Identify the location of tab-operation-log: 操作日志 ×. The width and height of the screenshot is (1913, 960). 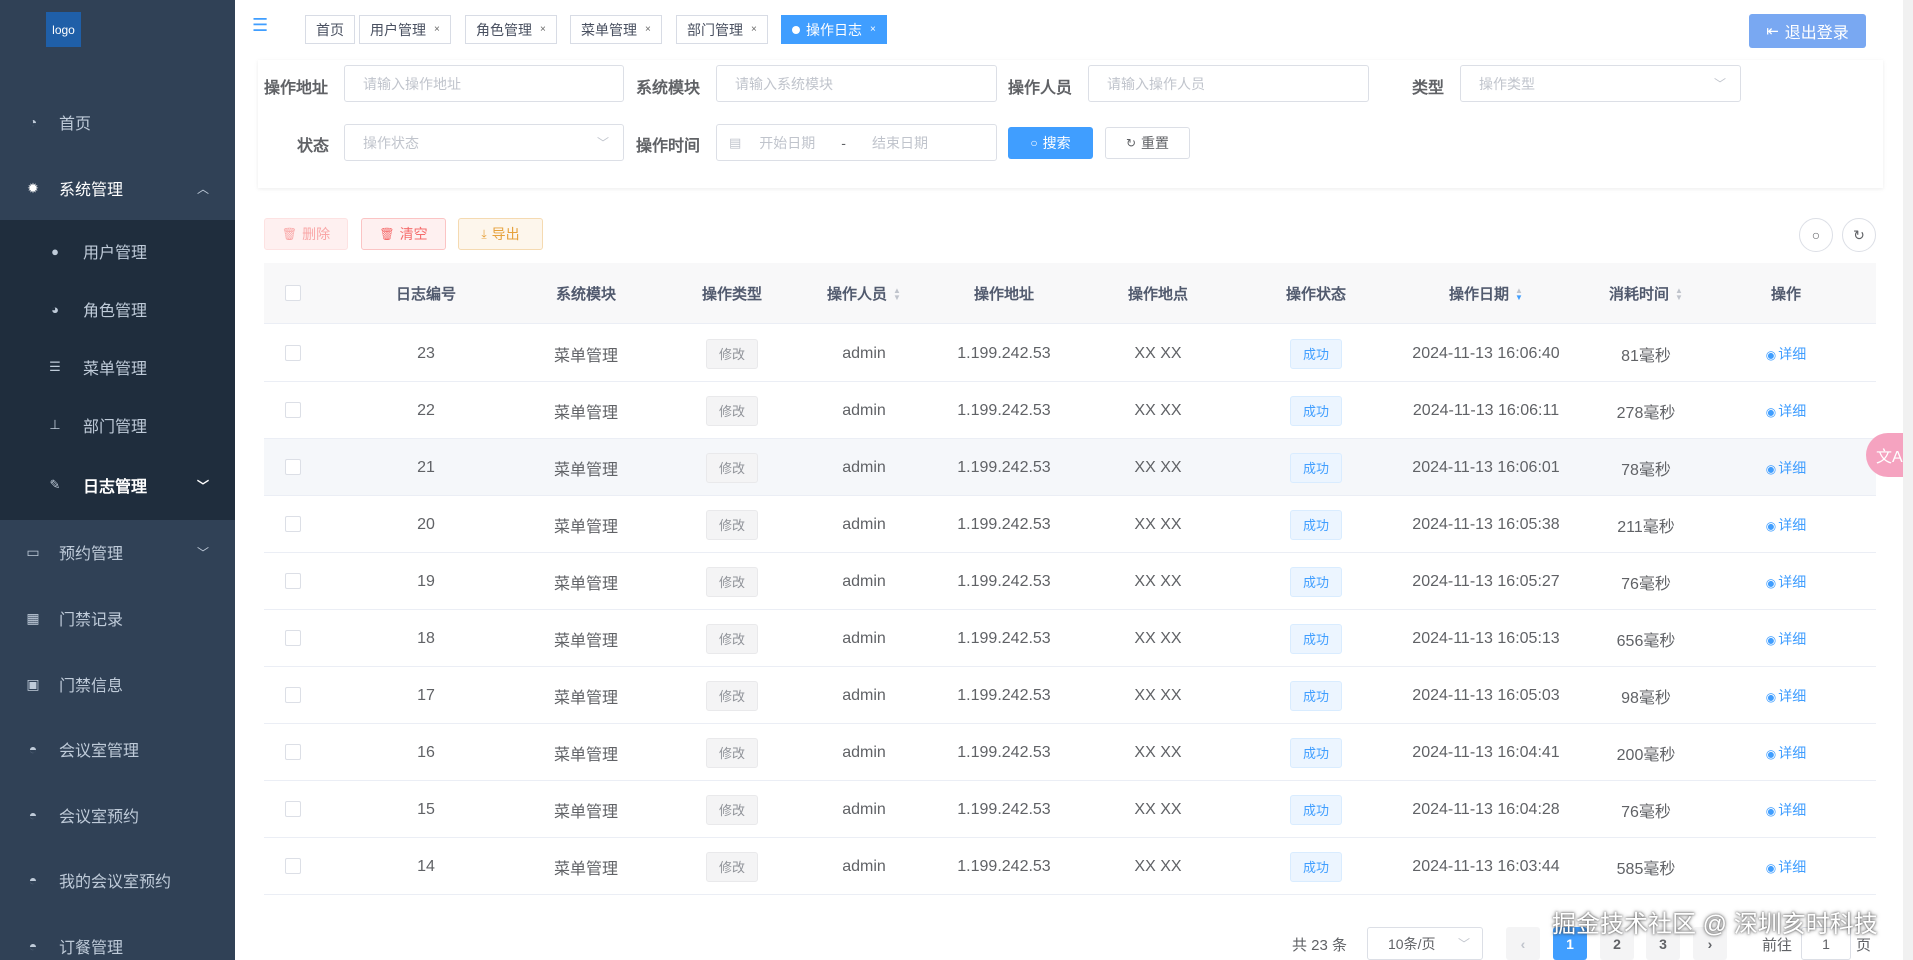
(834, 29).